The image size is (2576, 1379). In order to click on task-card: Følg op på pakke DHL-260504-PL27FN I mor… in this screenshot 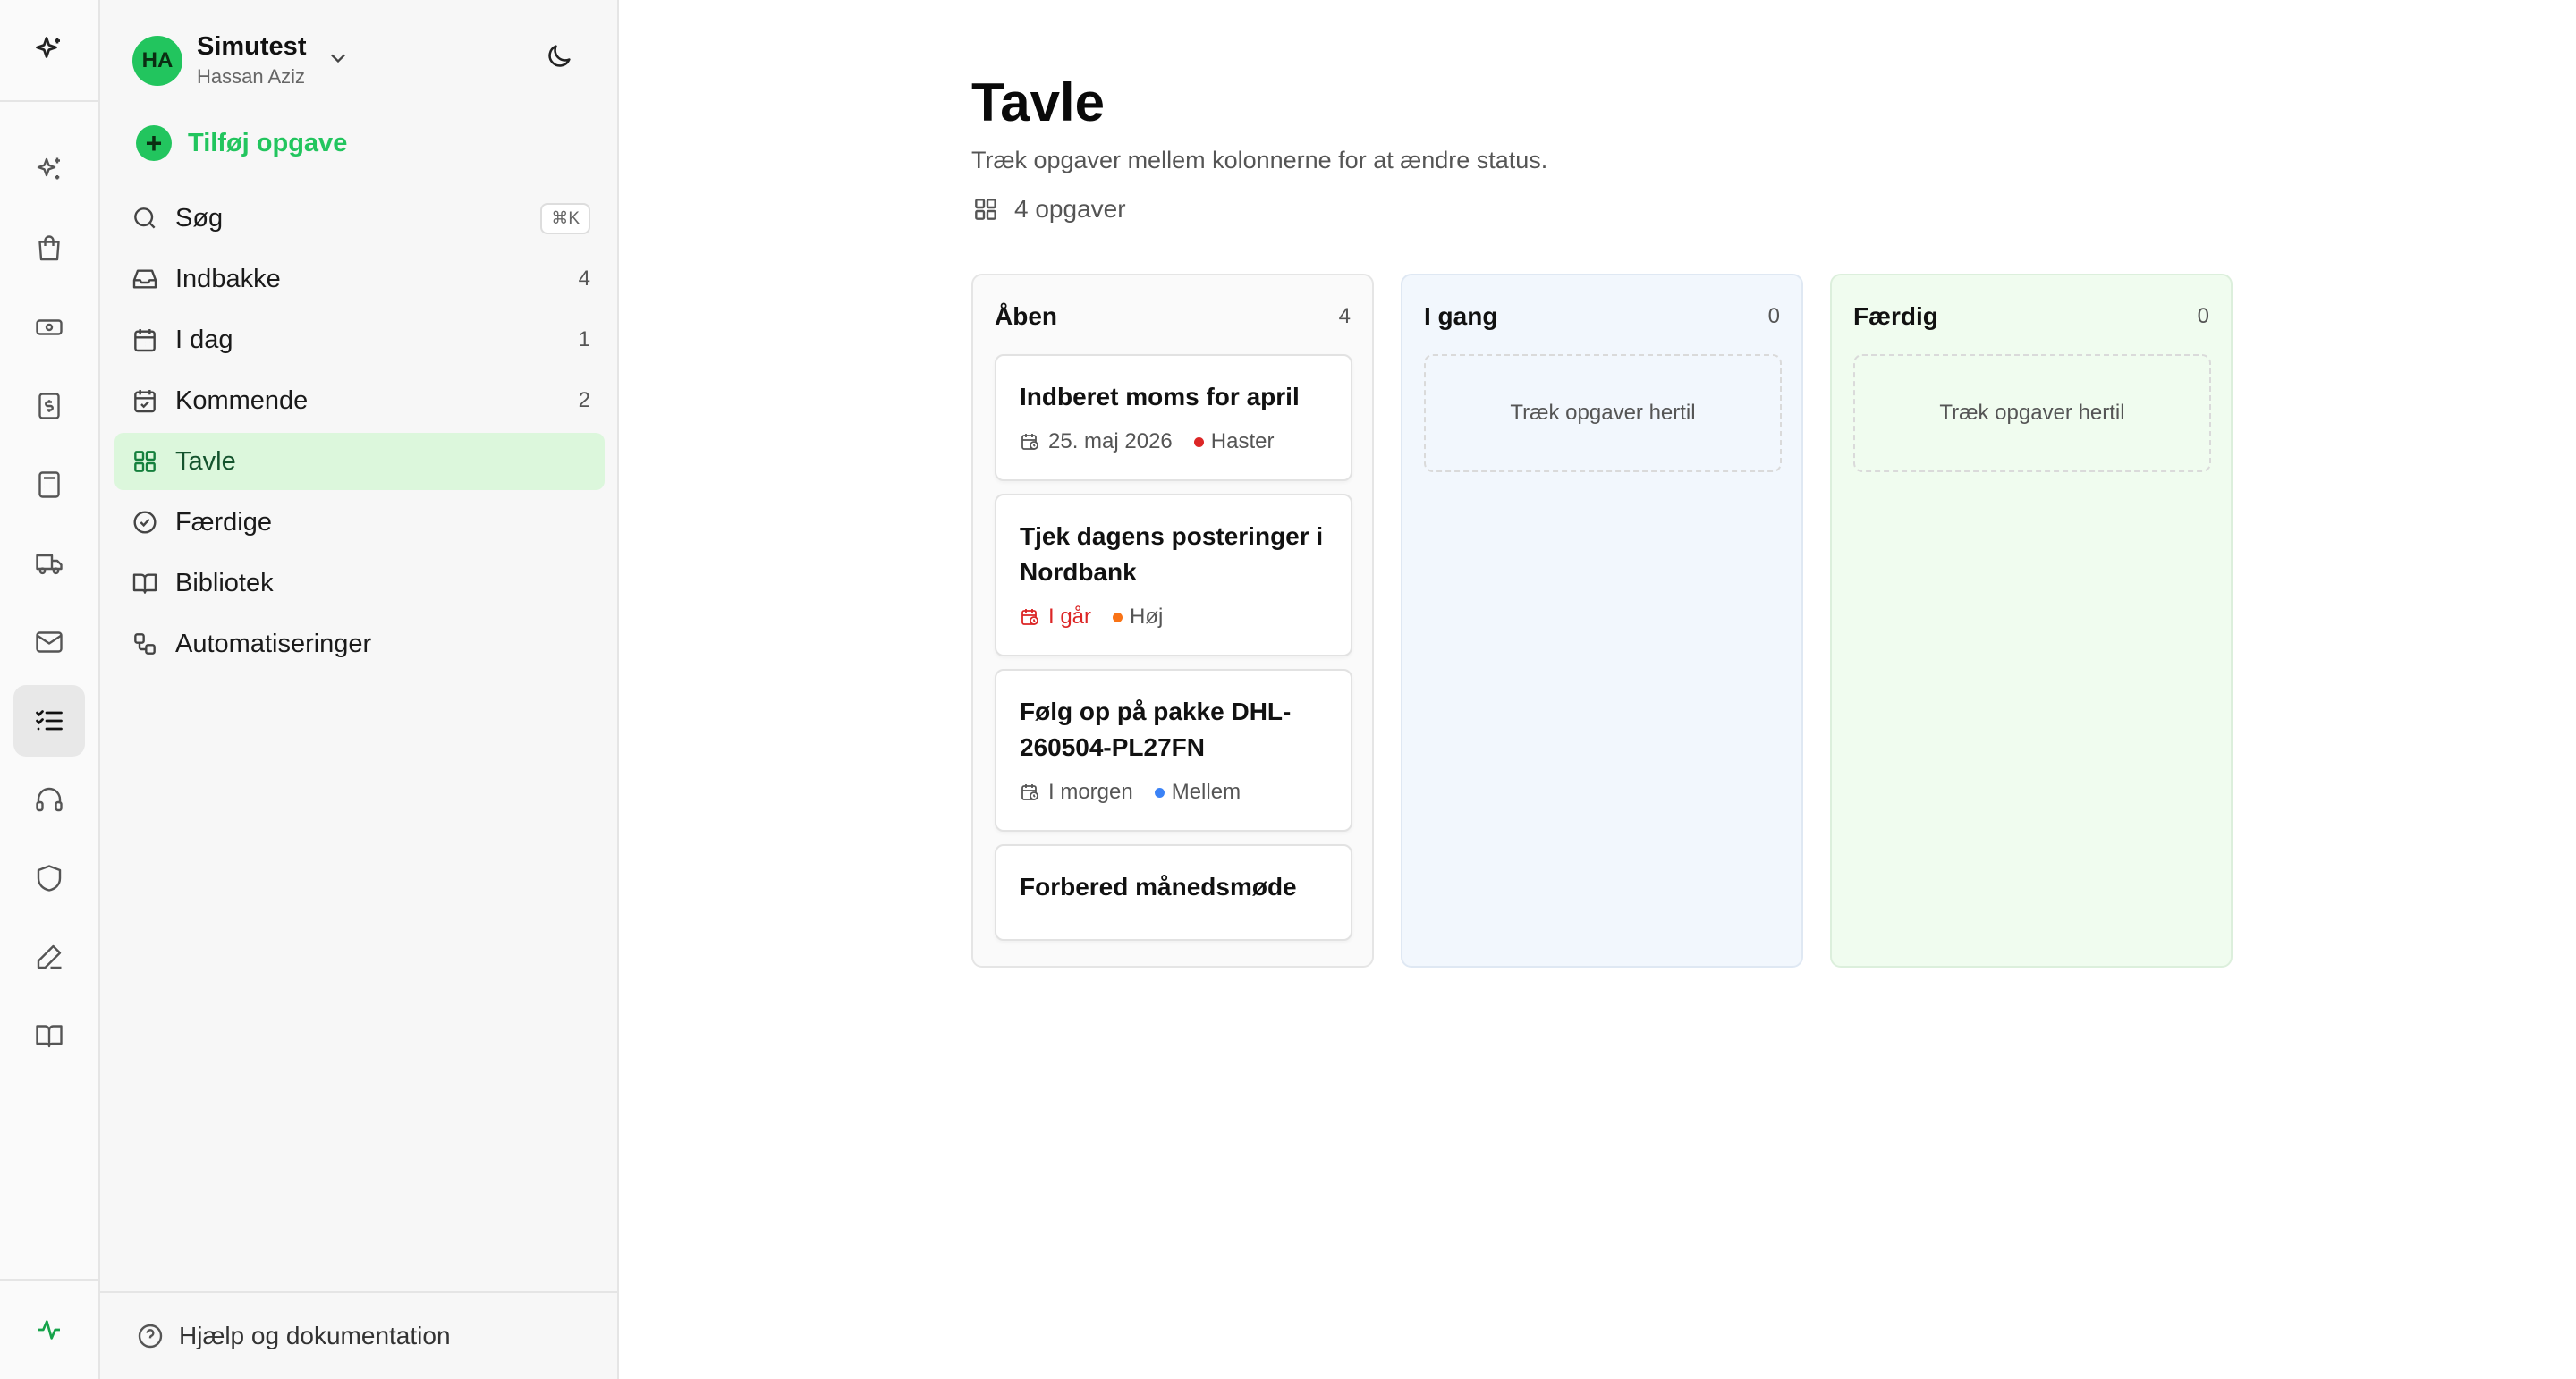, I will do `click(1173, 750)`.